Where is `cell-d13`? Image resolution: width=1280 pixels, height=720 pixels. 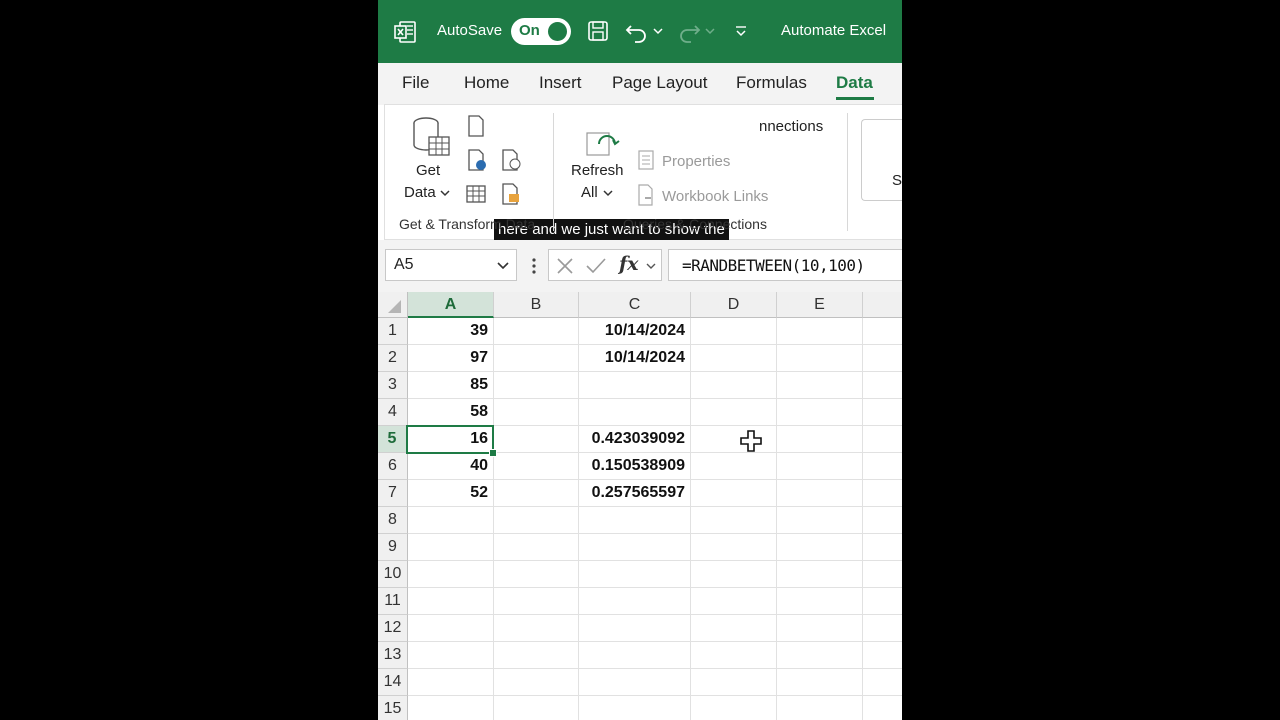
cell-d13 is located at coordinates (734, 655).